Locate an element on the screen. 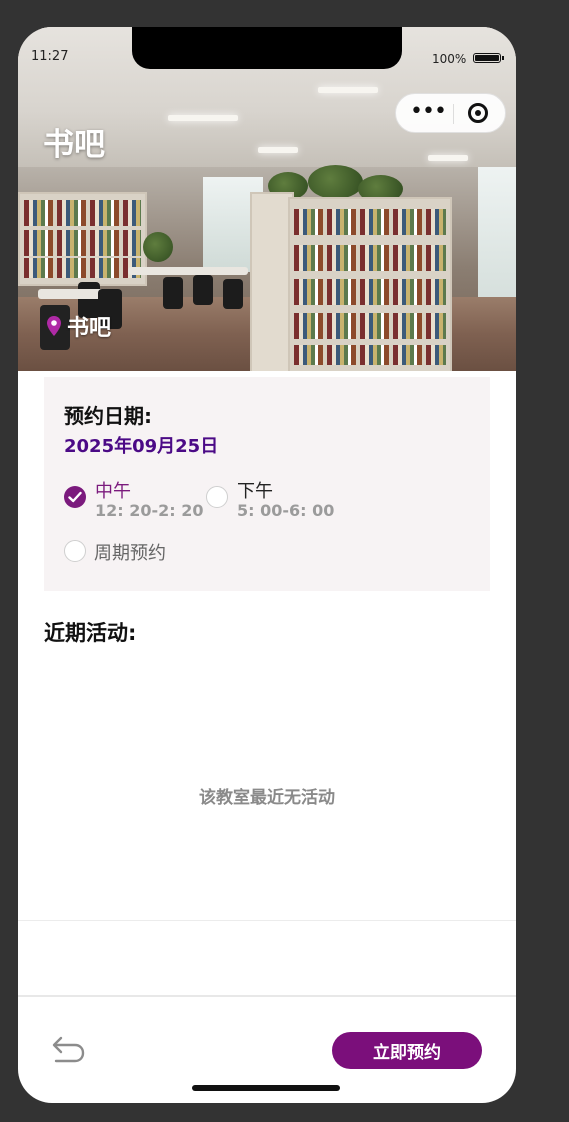 This screenshot has width=569, height=1122. periodic-booking-label: 周期预约 is located at coordinates (130, 552).